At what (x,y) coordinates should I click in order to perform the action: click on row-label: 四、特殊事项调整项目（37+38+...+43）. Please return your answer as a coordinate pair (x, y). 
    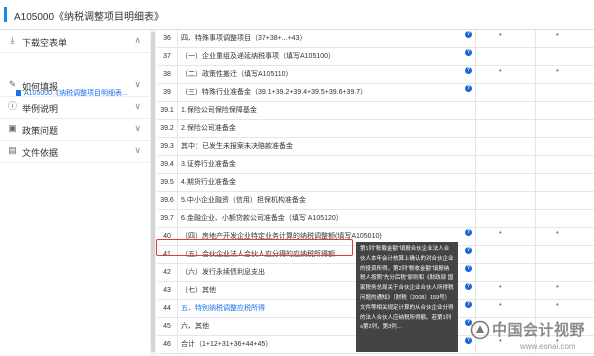
    Looking at the image, I should click on (244, 38).